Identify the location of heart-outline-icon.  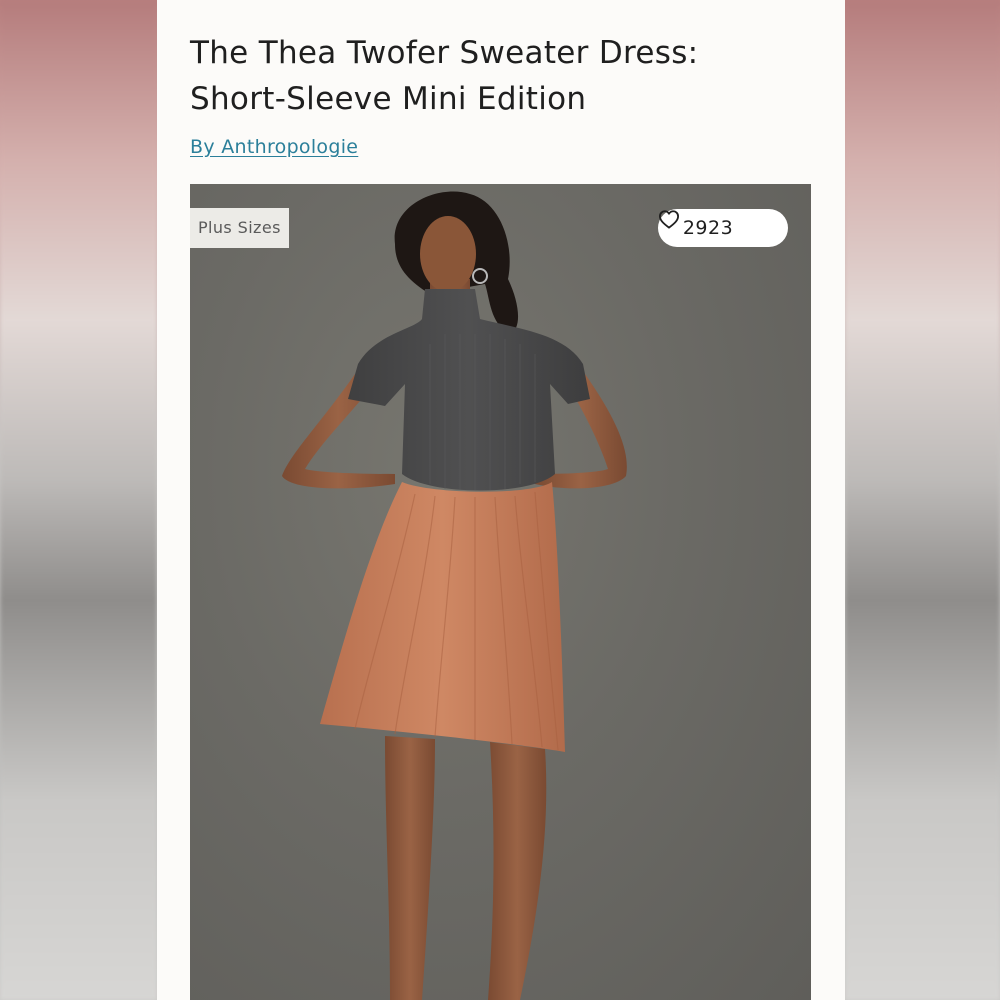
(711, 224).